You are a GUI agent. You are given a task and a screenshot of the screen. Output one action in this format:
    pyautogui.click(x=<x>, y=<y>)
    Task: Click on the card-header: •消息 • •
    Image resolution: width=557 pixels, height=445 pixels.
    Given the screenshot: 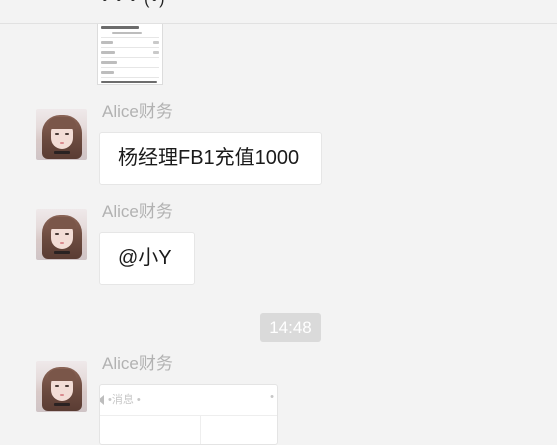 What is the action you would take?
    pyautogui.click(x=188, y=400)
    